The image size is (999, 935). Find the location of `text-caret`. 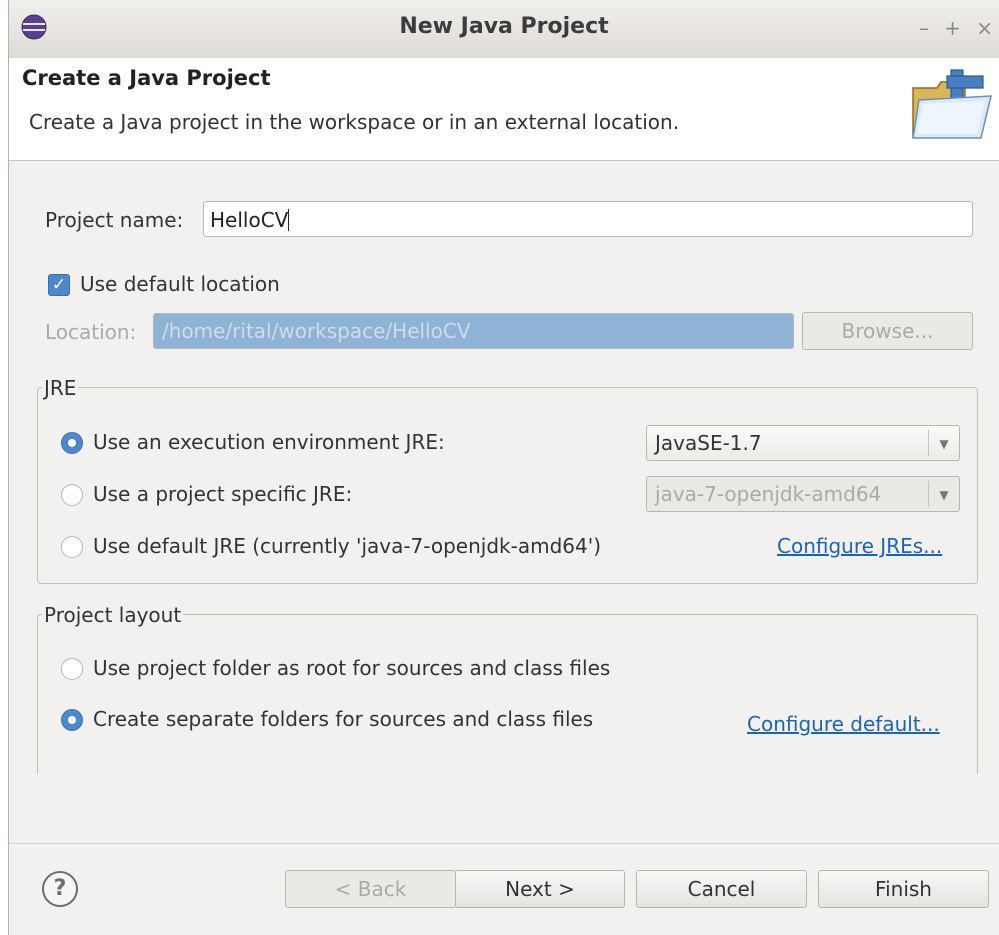

text-caret is located at coordinates (289, 220).